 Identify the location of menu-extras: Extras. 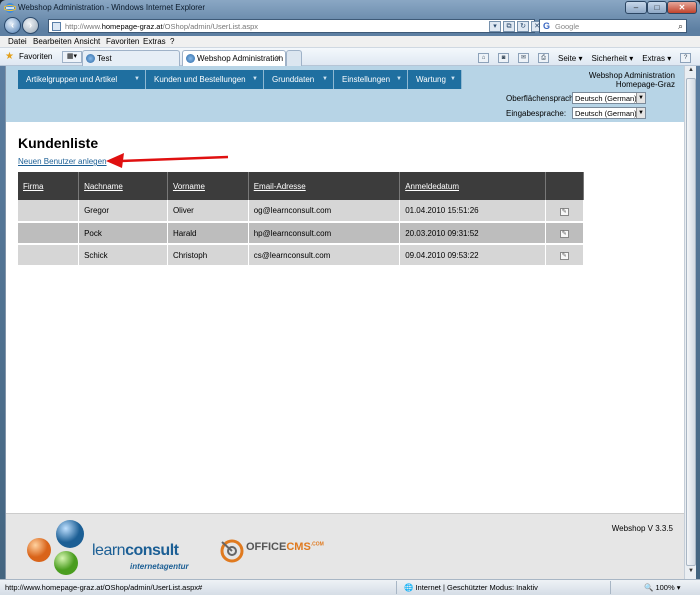
(154, 41).